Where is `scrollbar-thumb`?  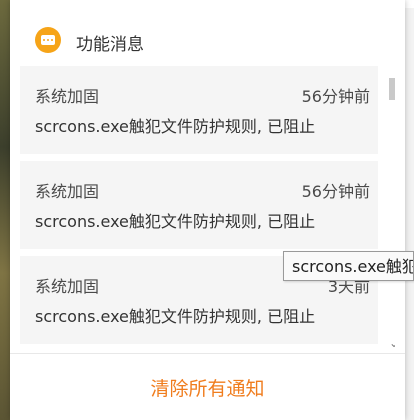 scrollbar-thumb is located at coordinates (392, 89).